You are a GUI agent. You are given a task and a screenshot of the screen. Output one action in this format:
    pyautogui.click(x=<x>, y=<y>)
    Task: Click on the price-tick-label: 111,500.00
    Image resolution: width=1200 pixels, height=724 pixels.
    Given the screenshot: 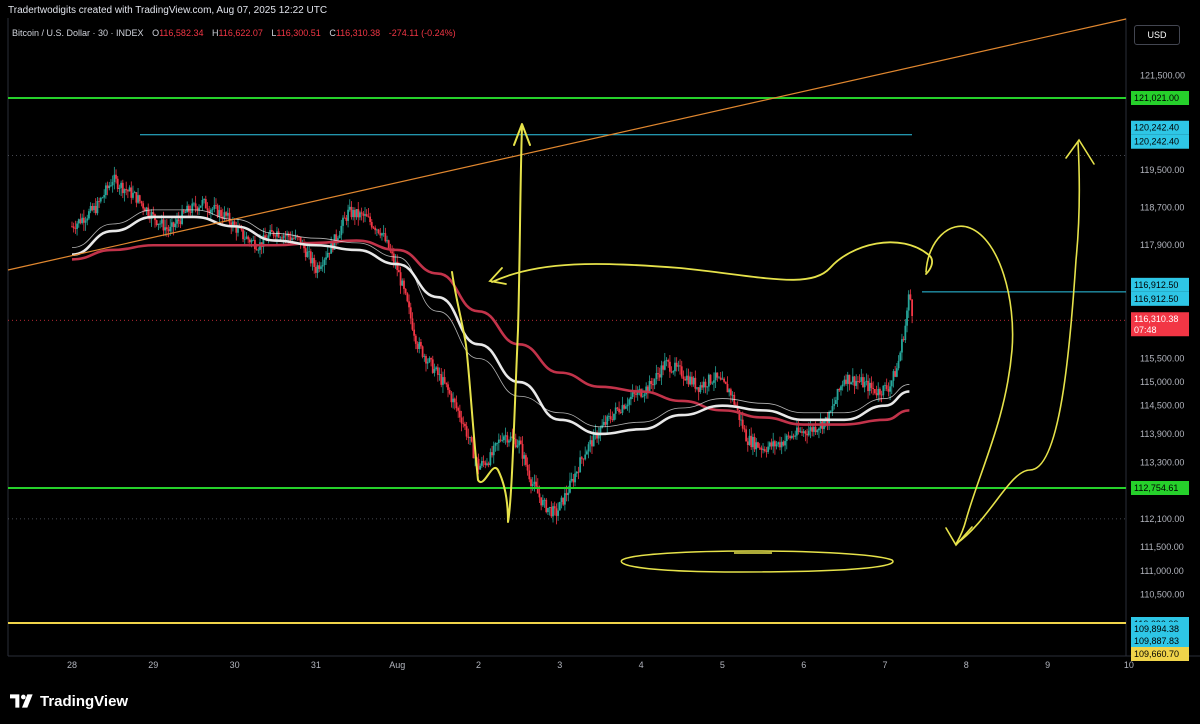 What is the action you would take?
    pyautogui.click(x=1162, y=547)
    